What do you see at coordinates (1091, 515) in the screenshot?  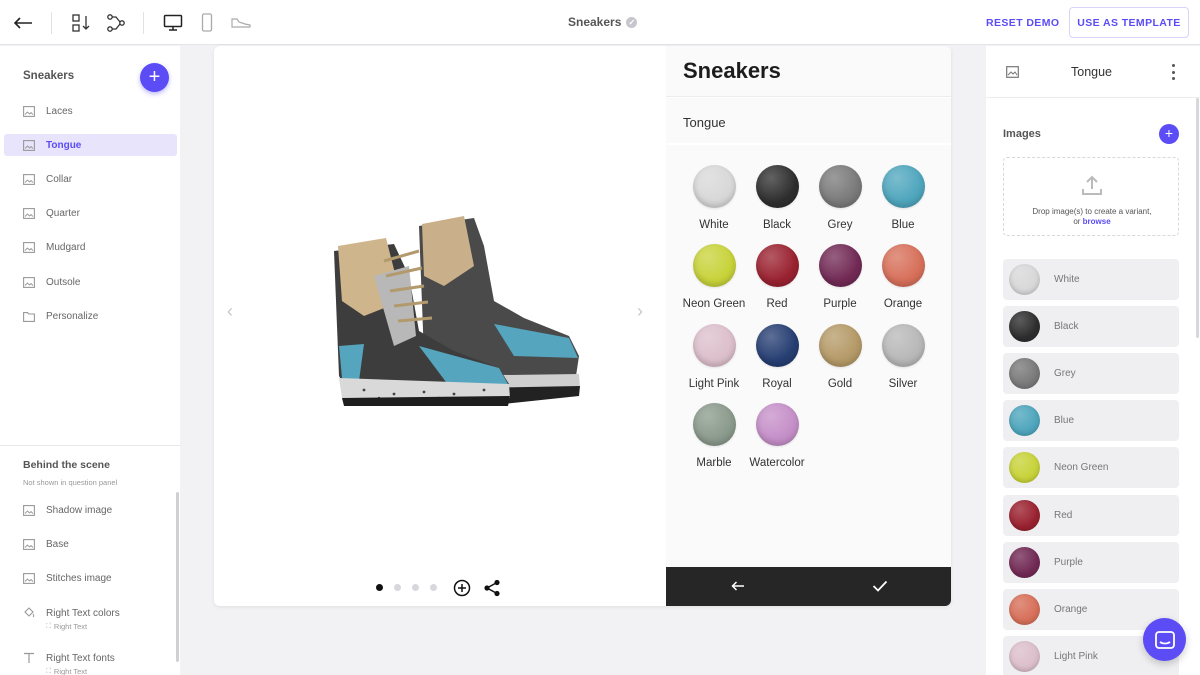 I see `variant-row-red: Red` at bounding box center [1091, 515].